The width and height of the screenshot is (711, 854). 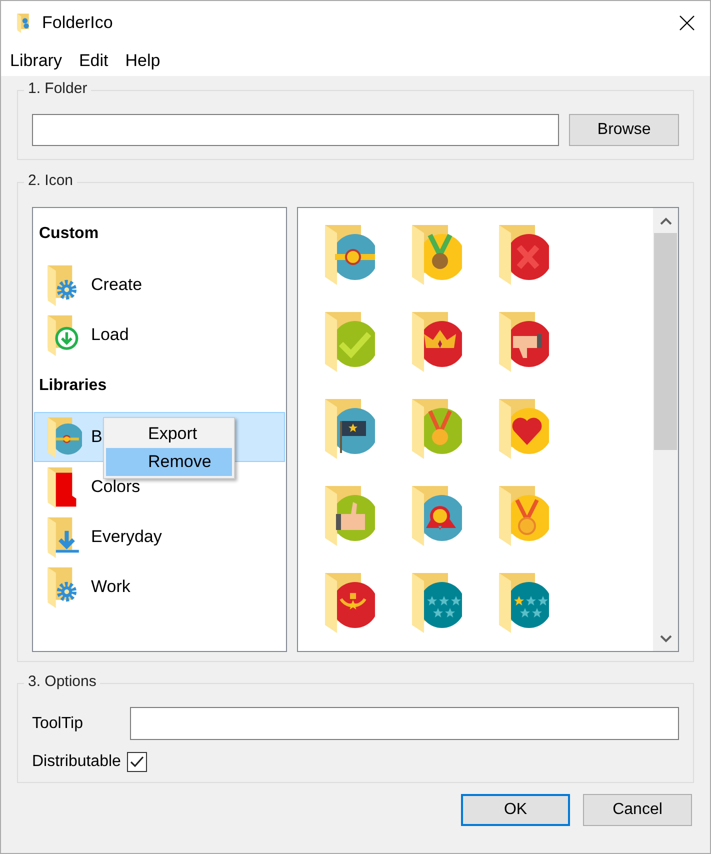 What do you see at coordinates (62, 682) in the screenshot?
I see `group-label: 3. Options` at bounding box center [62, 682].